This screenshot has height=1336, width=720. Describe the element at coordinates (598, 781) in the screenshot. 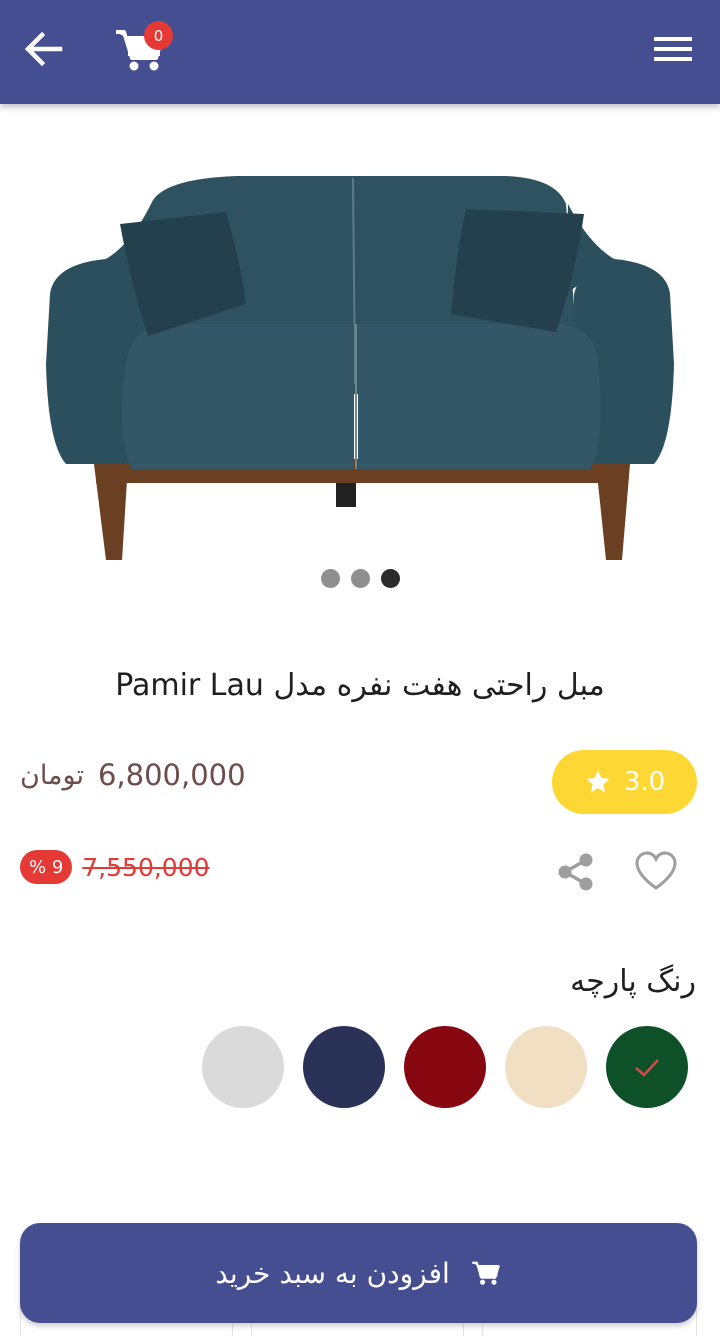

I see `star-icon` at that location.